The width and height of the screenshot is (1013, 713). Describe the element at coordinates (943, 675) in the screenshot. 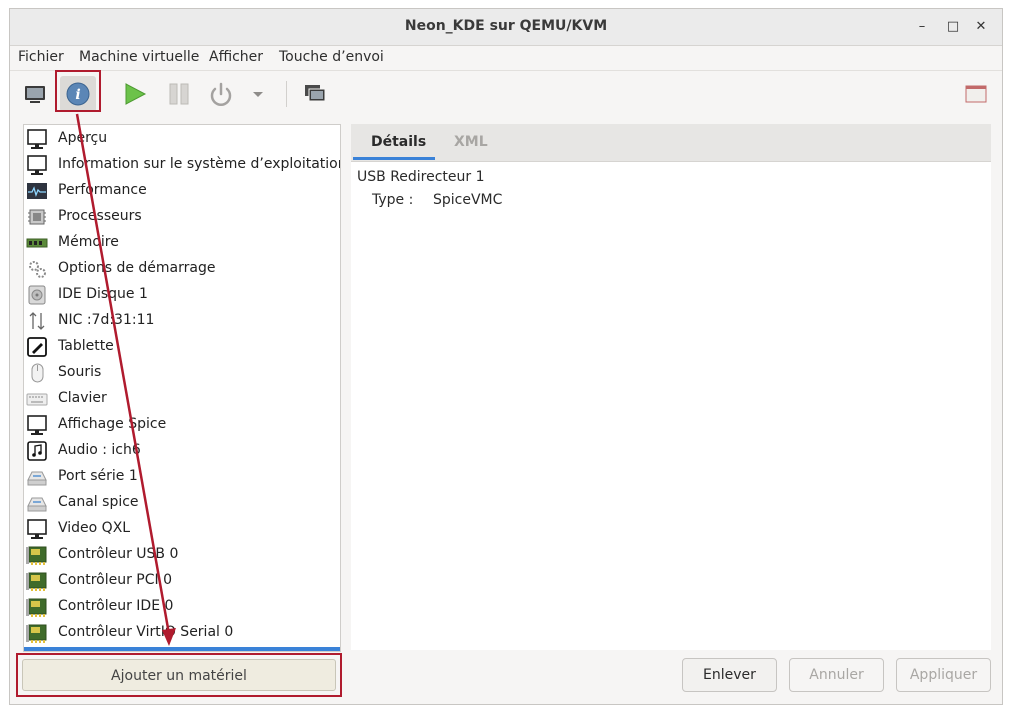

I see `apply-button: Appliquer` at that location.